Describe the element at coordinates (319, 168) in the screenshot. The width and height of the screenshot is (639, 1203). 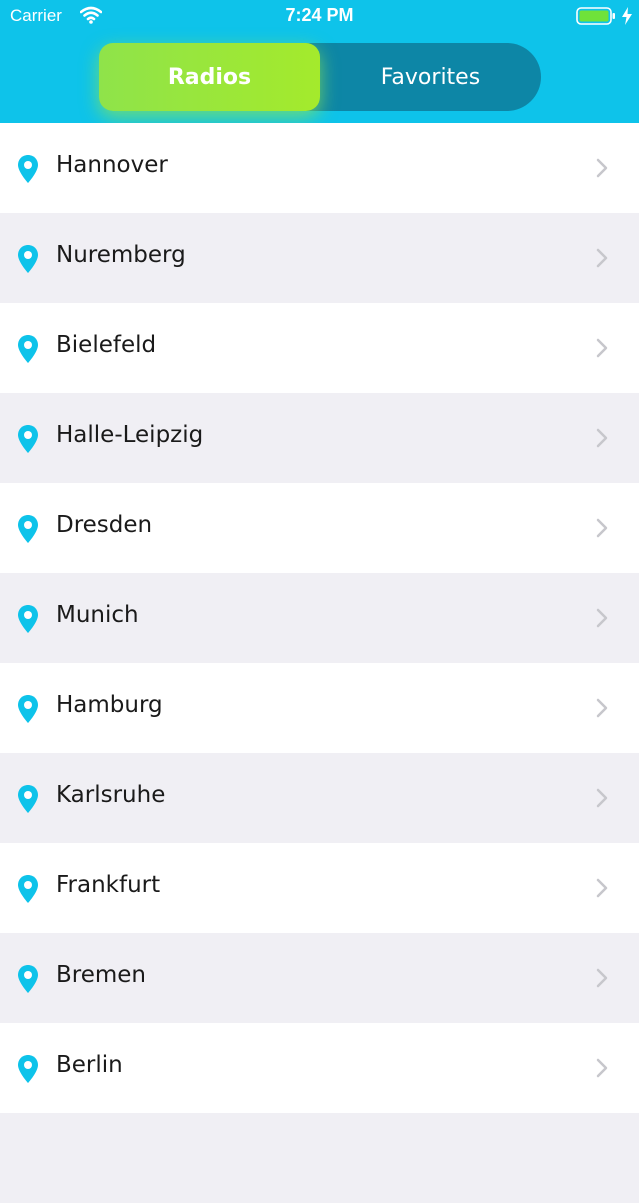
I see `list-item-hannover: Hannover` at that location.